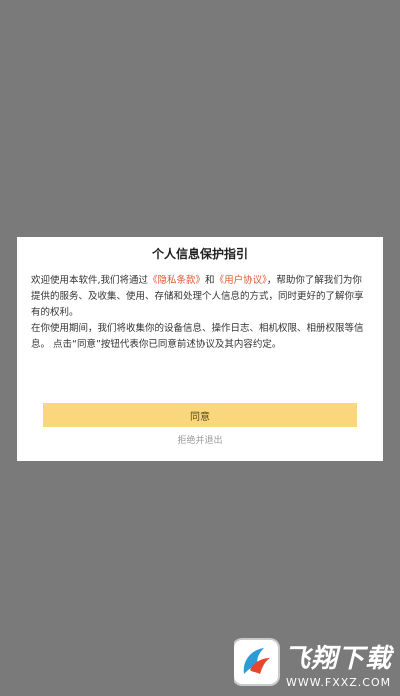  What do you see at coordinates (338, 659) in the screenshot?
I see `watermark-title: 飞翔下载` at bounding box center [338, 659].